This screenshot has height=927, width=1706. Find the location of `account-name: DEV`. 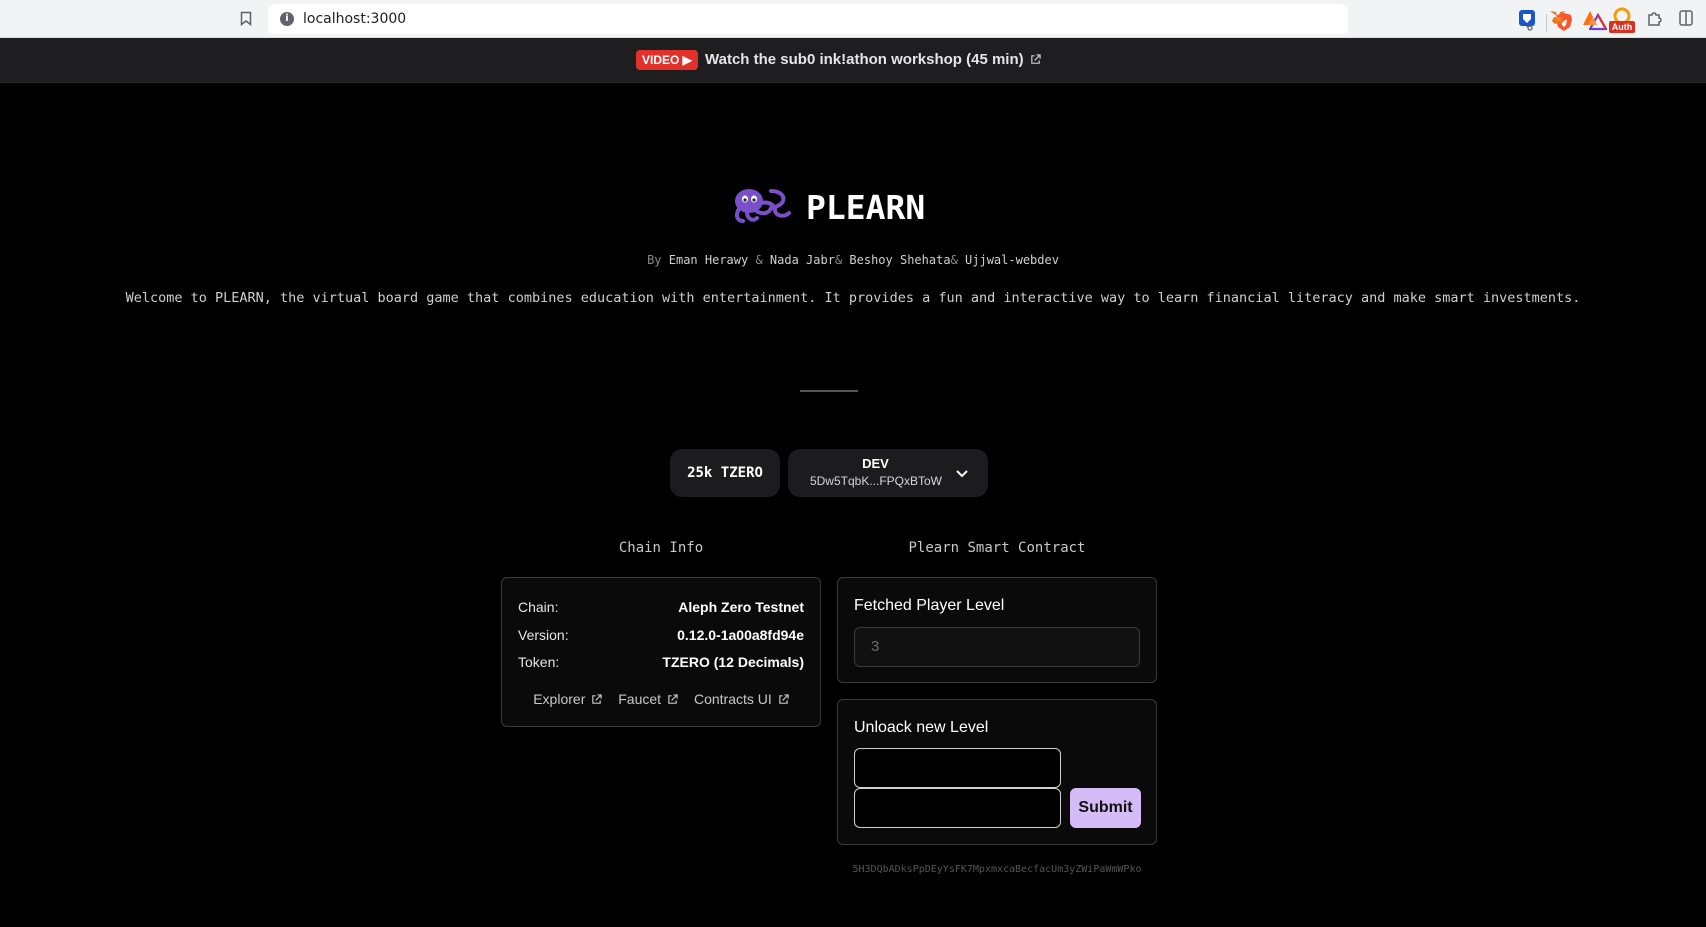

account-name: DEV is located at coordinates (875, 463).